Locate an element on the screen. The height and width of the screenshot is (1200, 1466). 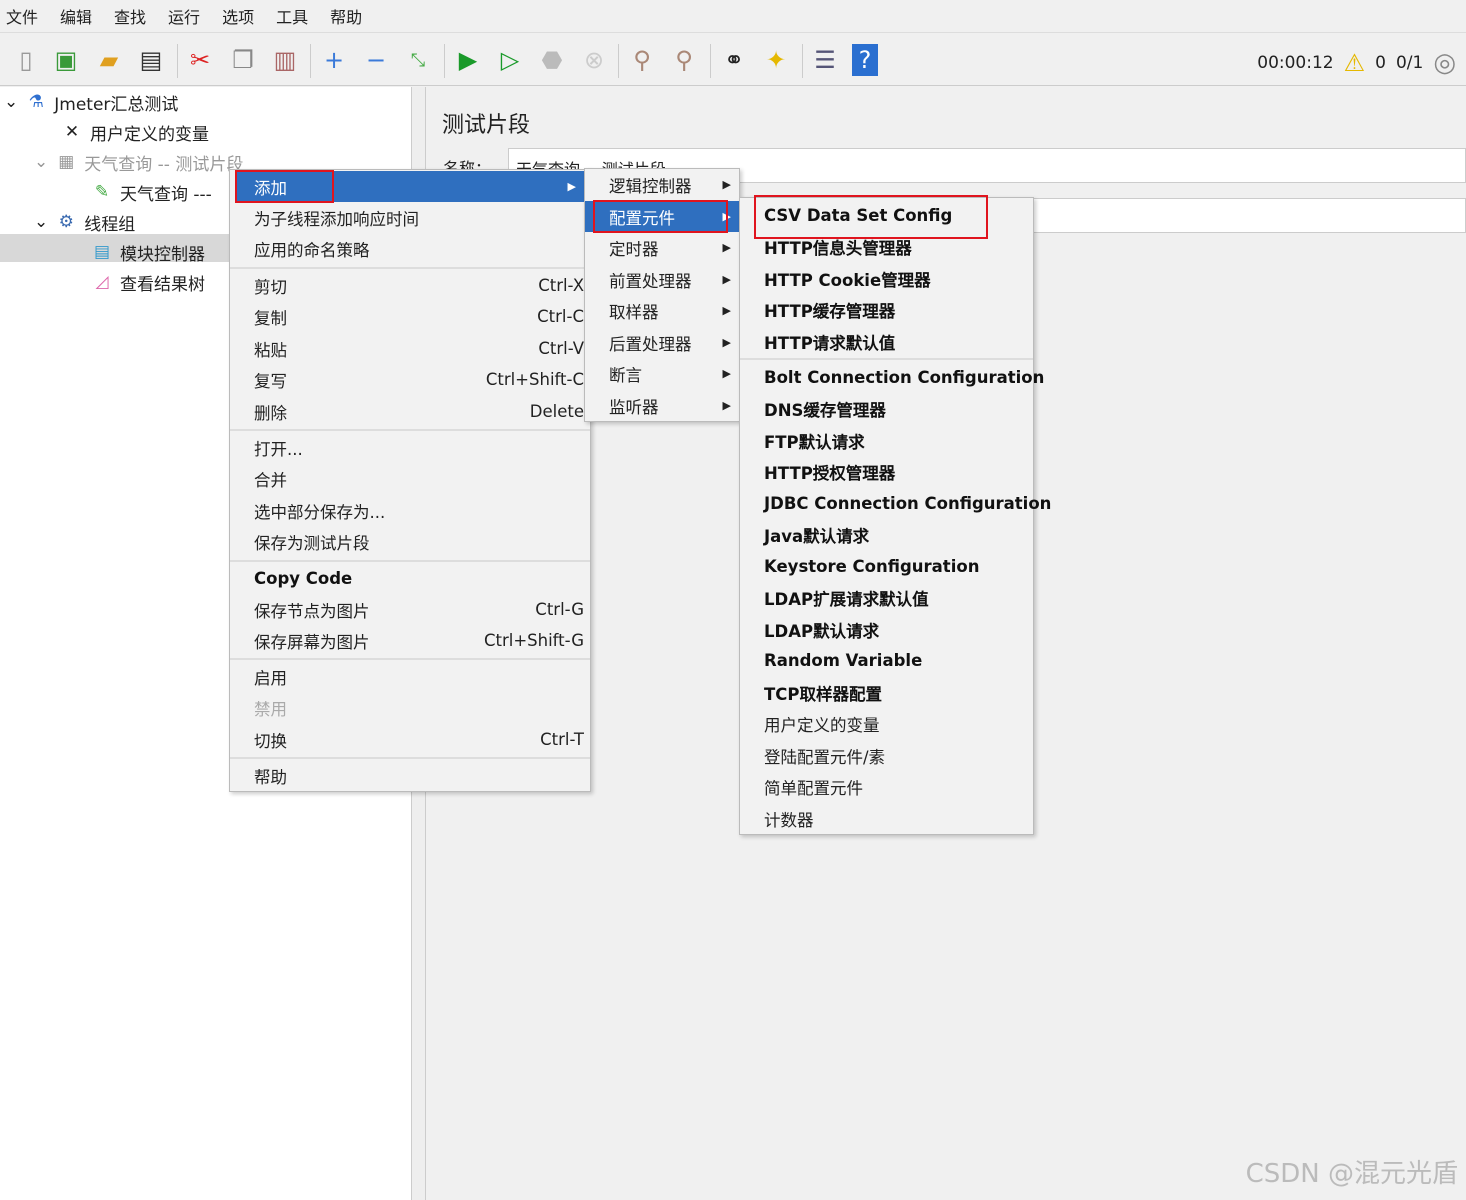
menu-separator is located at coordinates (886, 359).